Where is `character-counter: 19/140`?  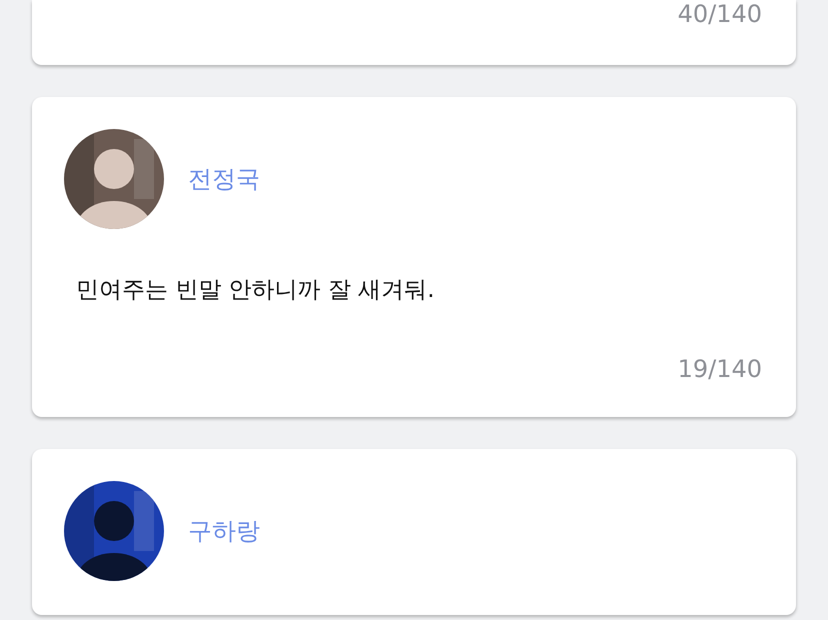 character-counter: 19/140 is located at coordinates (719, 369).